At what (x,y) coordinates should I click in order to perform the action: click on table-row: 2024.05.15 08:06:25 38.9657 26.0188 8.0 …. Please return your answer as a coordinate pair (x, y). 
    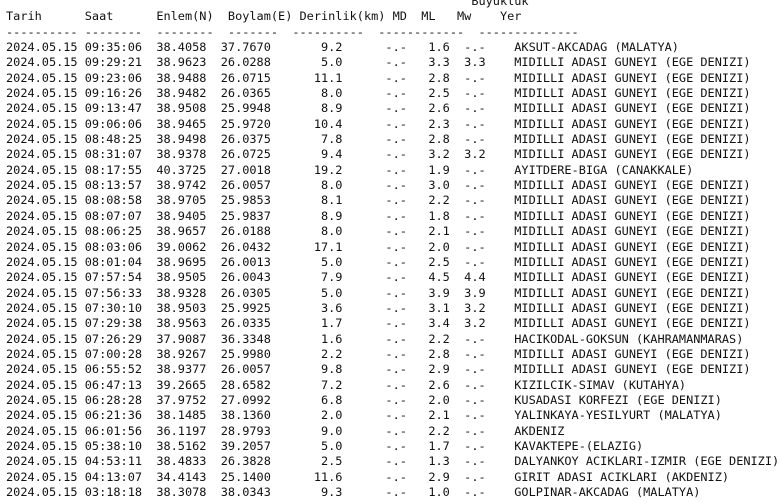
    Looking at the image, I should click on (378, 231).